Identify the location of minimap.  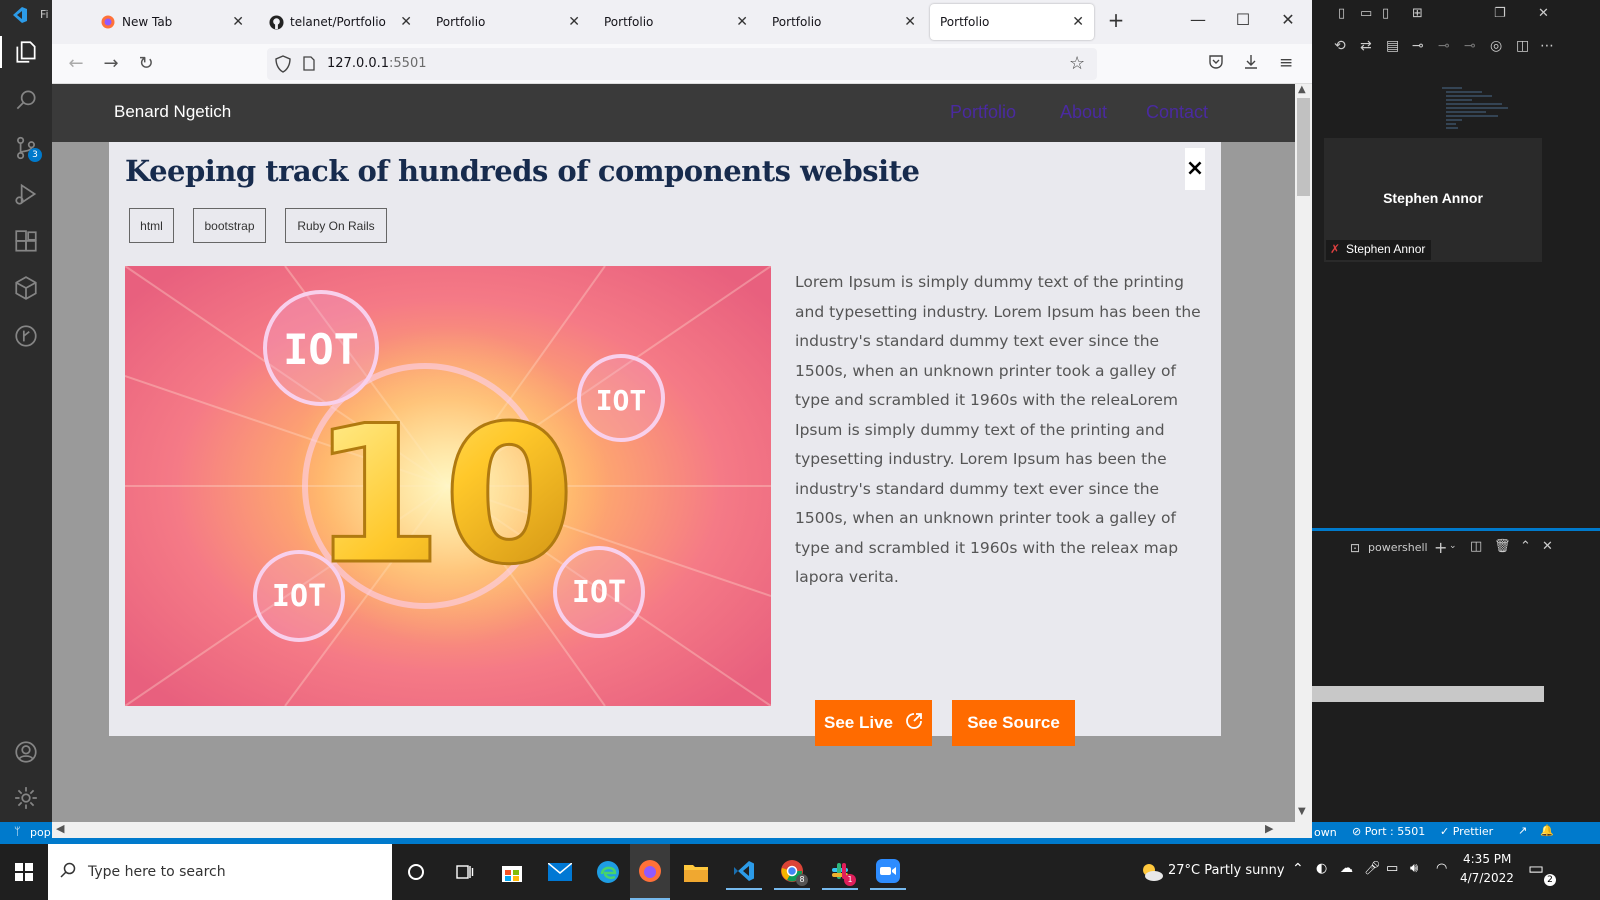
(1477, 111).